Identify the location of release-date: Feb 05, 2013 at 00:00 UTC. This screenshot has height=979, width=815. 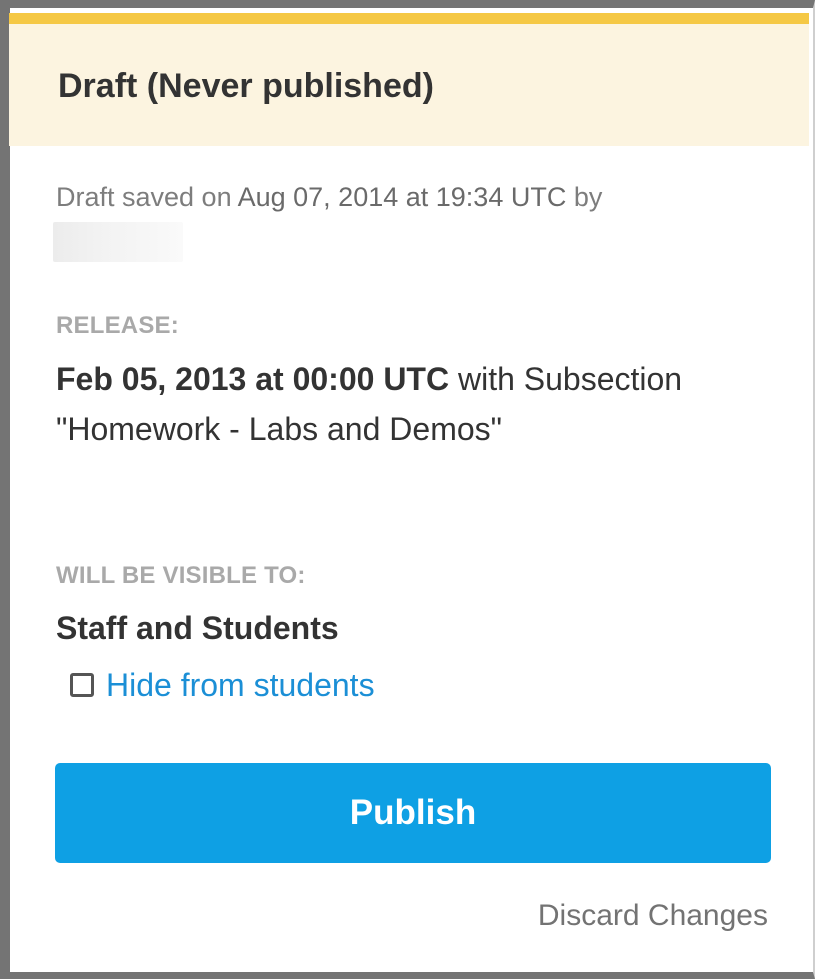
(253, 379).